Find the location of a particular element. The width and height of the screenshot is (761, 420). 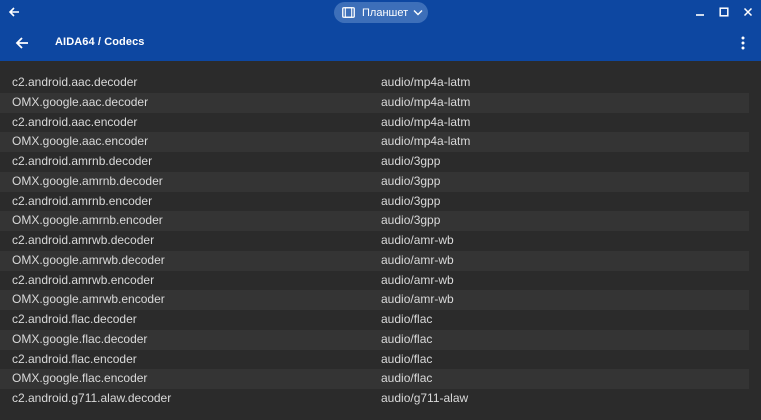

more-vert-icon is located at coordinates (743, 43).